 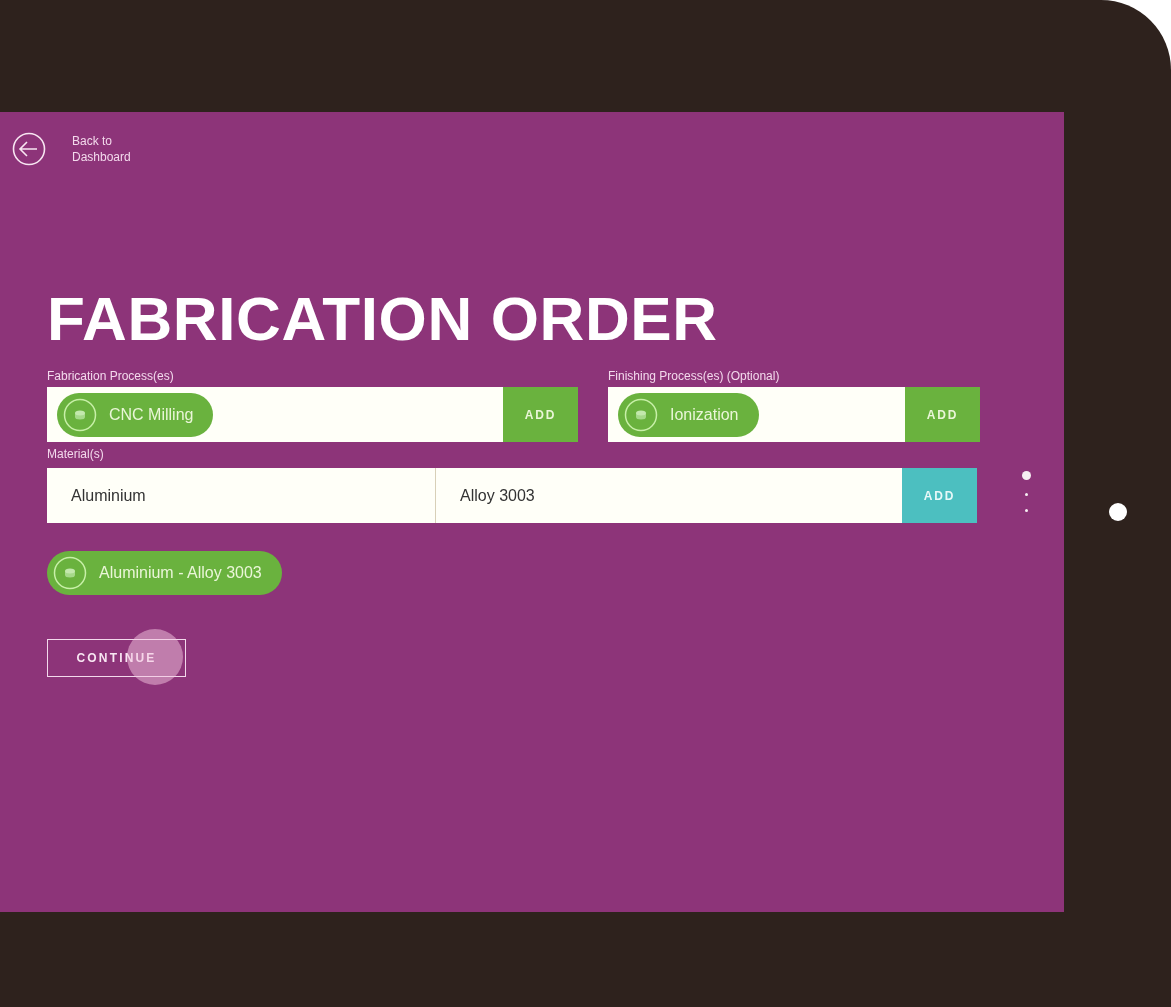 I want to click on input-field: Ionization ADD, so click(x=794, y=414).